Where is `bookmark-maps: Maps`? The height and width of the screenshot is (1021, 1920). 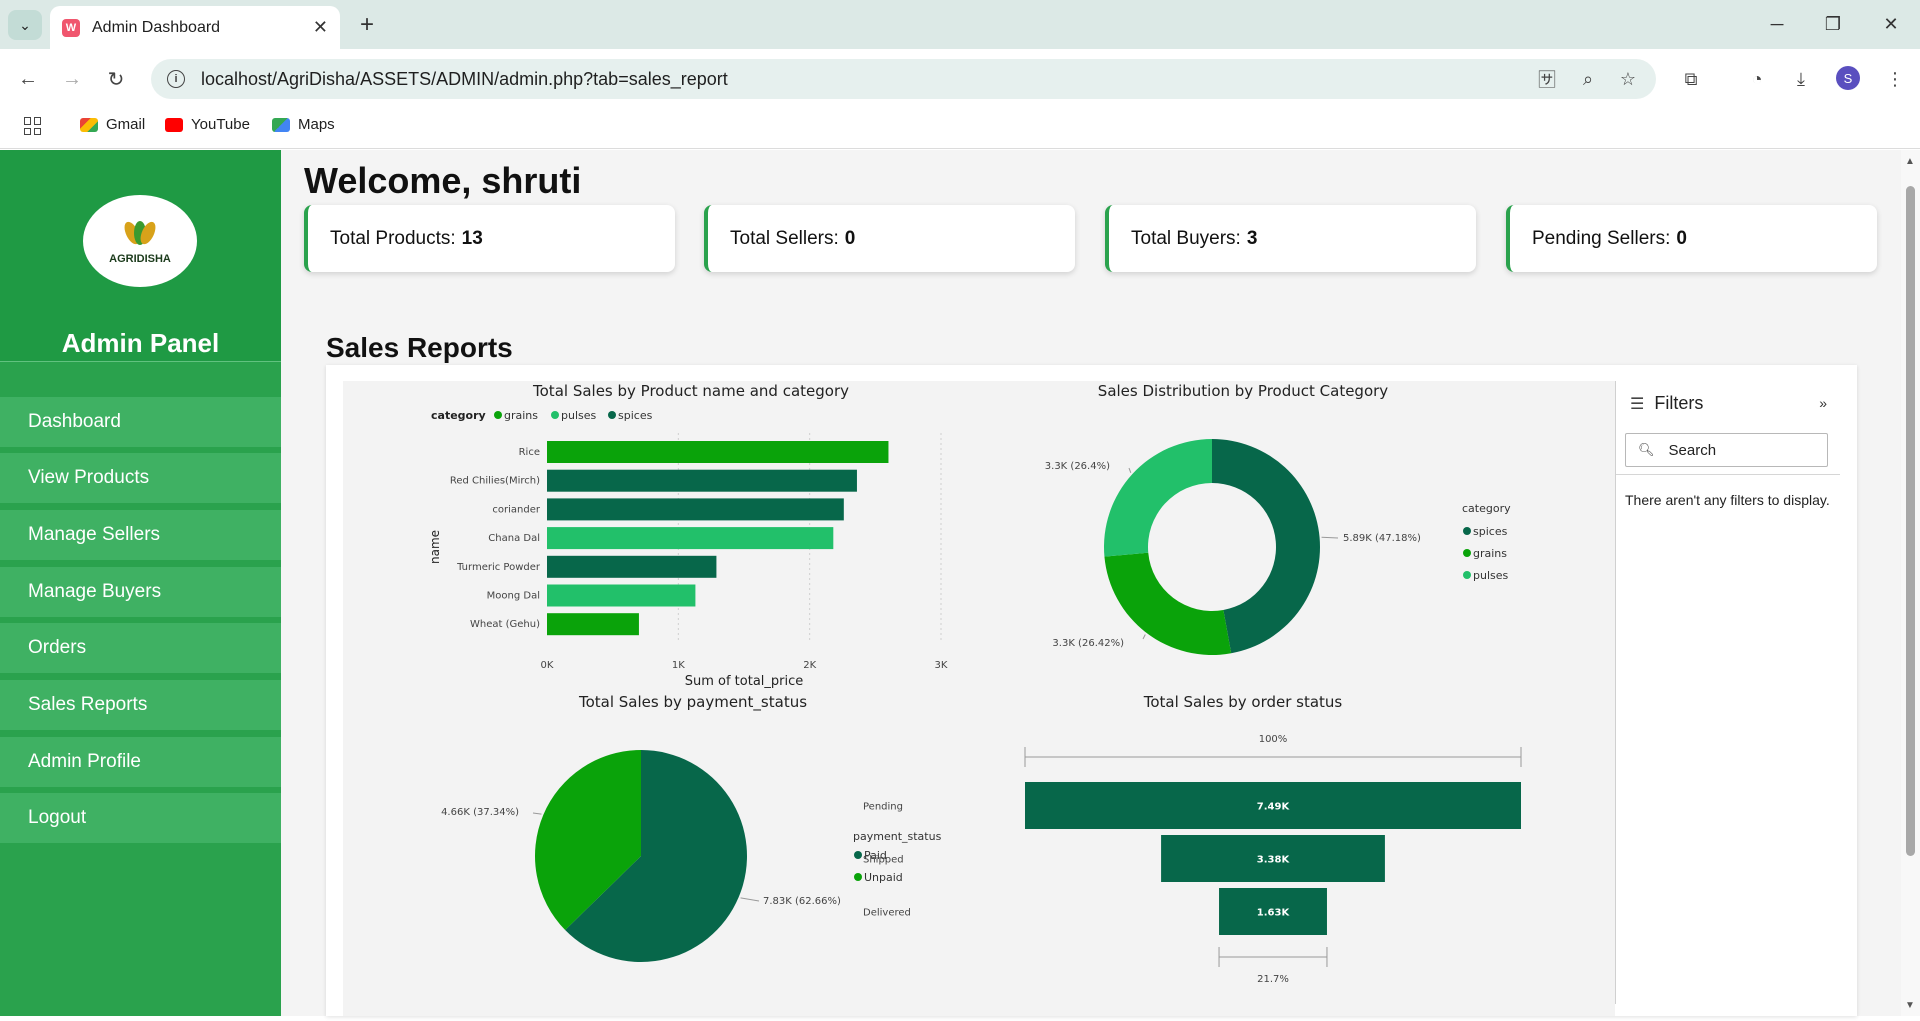
bookmark-maps: Maps is located at coordinates (303, 124).